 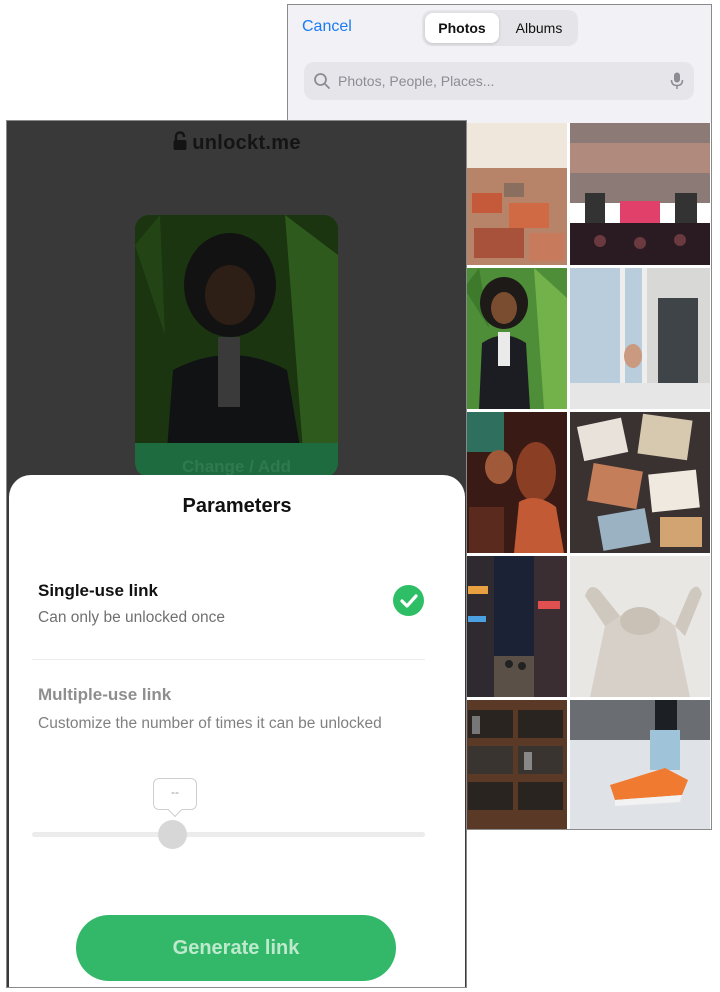 I want to click on multiple-use-title: Multiple-use link, so click(x=105, y=694).